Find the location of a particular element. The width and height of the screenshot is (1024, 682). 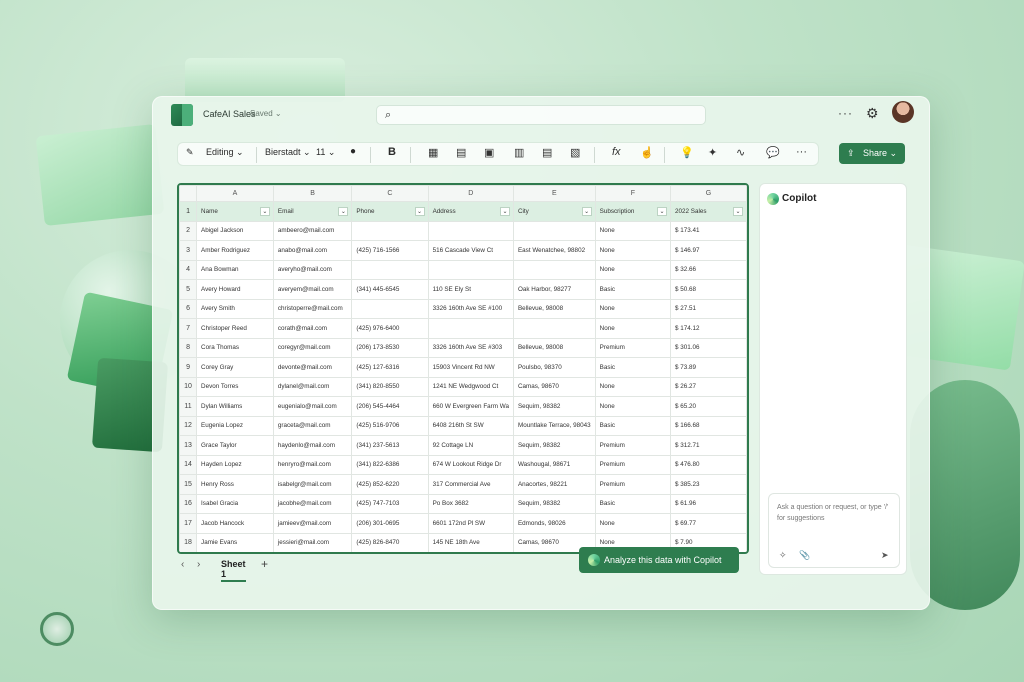

table-cell: 6408 216th St SW is located at coordinates (470, 425).